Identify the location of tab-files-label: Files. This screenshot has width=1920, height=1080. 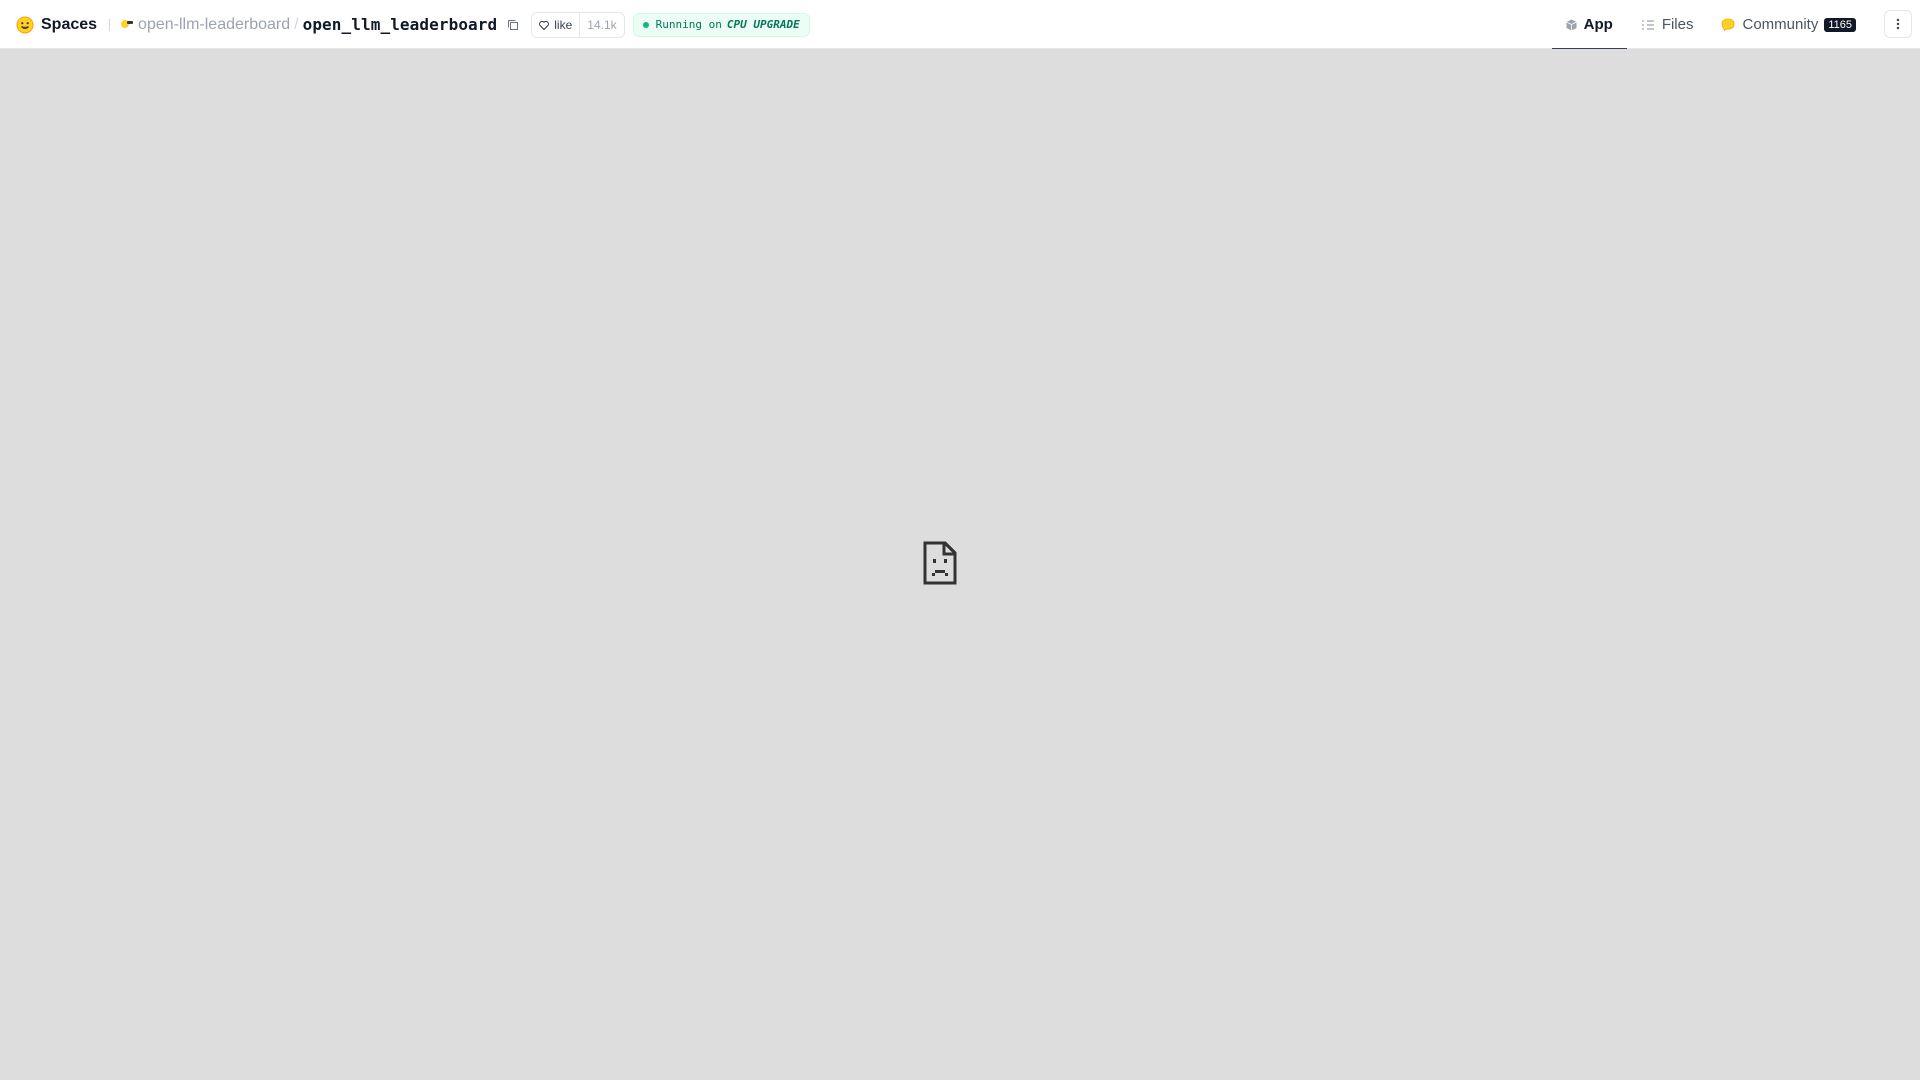
(1677, 24).